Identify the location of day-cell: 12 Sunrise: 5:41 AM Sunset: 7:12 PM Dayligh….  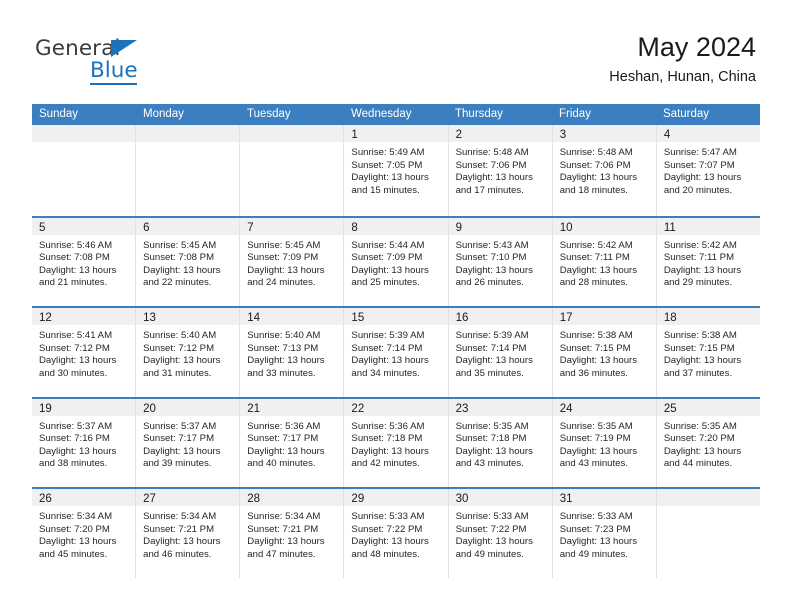
(84, 352).